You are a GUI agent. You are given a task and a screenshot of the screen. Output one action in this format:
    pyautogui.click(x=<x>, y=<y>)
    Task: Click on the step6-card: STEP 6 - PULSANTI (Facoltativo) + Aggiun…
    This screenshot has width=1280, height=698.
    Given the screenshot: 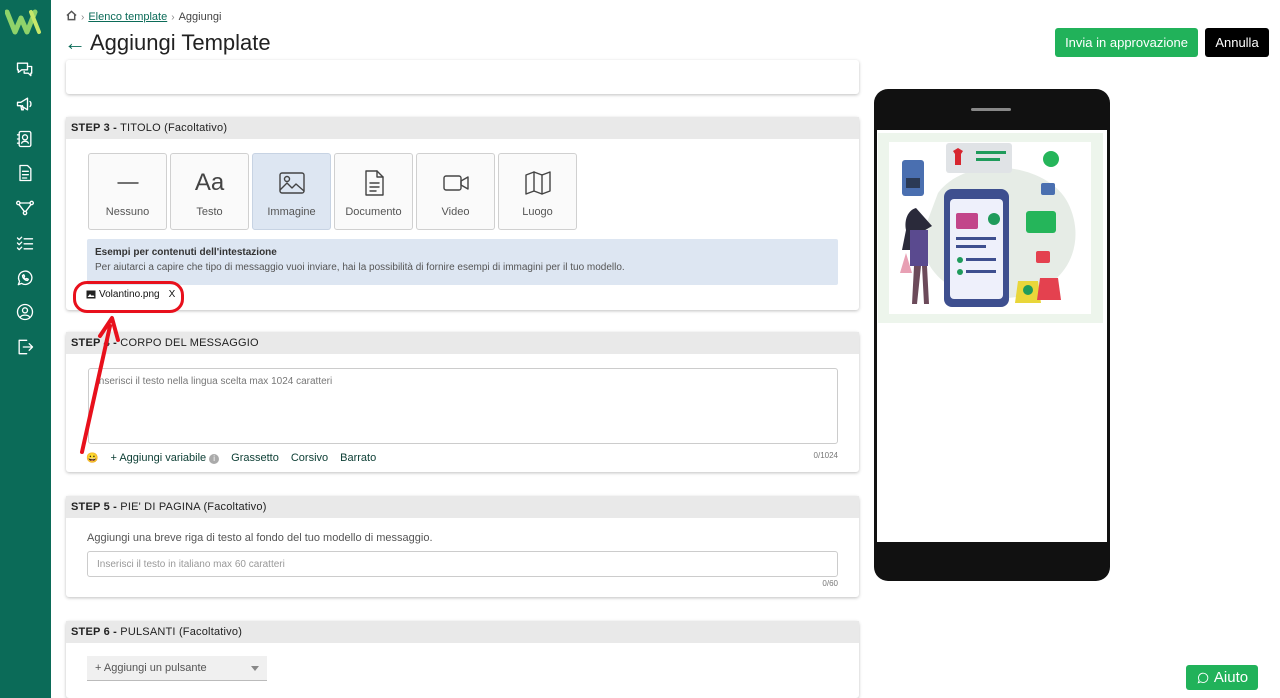 What is the action you would take?
    pyautogui.click(x=462, y=659)
    